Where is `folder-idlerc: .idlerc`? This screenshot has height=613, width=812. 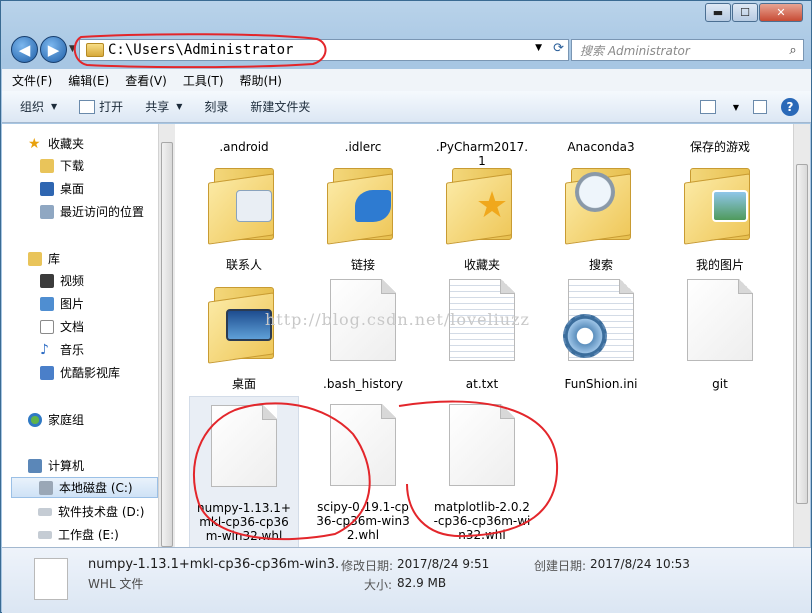
folder-idlerc: .idlerc is located at coordinates (363, 141).